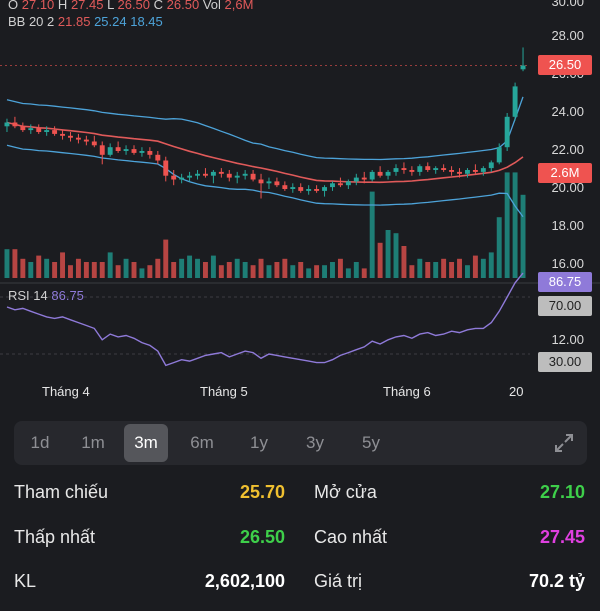  What do you see at coordinates (300, 502) in the screenshot?
I see `stats-row: Tham chiếu 25.70 Mở cửa 27.10` at bounding box center [300, 502].